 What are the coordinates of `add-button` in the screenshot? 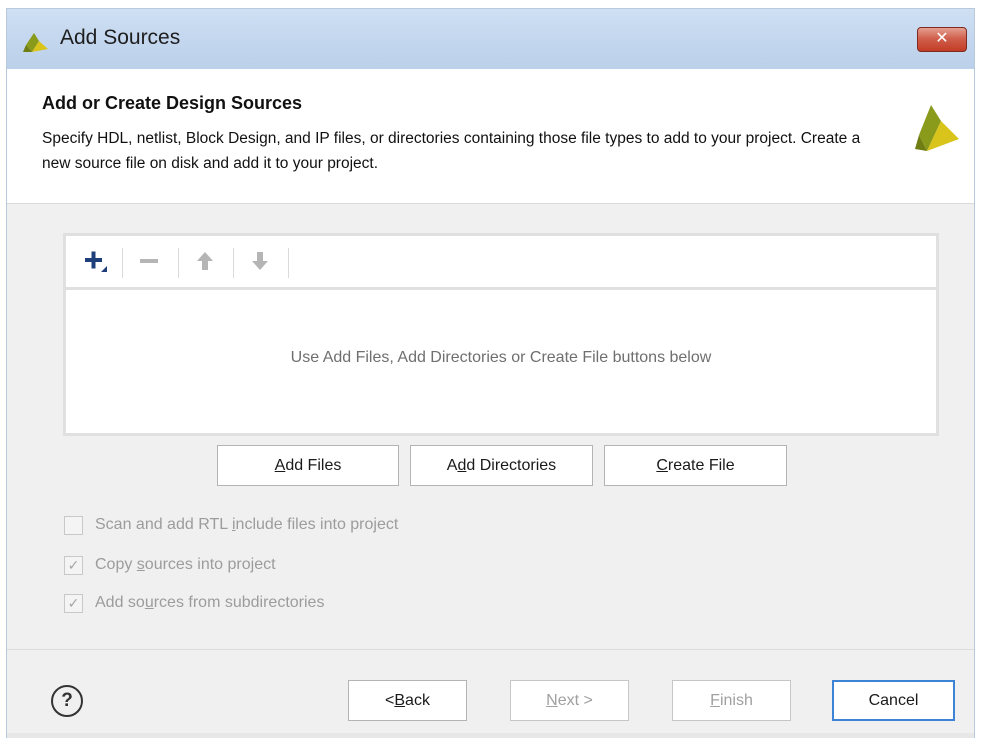 It's located at (95, 261).